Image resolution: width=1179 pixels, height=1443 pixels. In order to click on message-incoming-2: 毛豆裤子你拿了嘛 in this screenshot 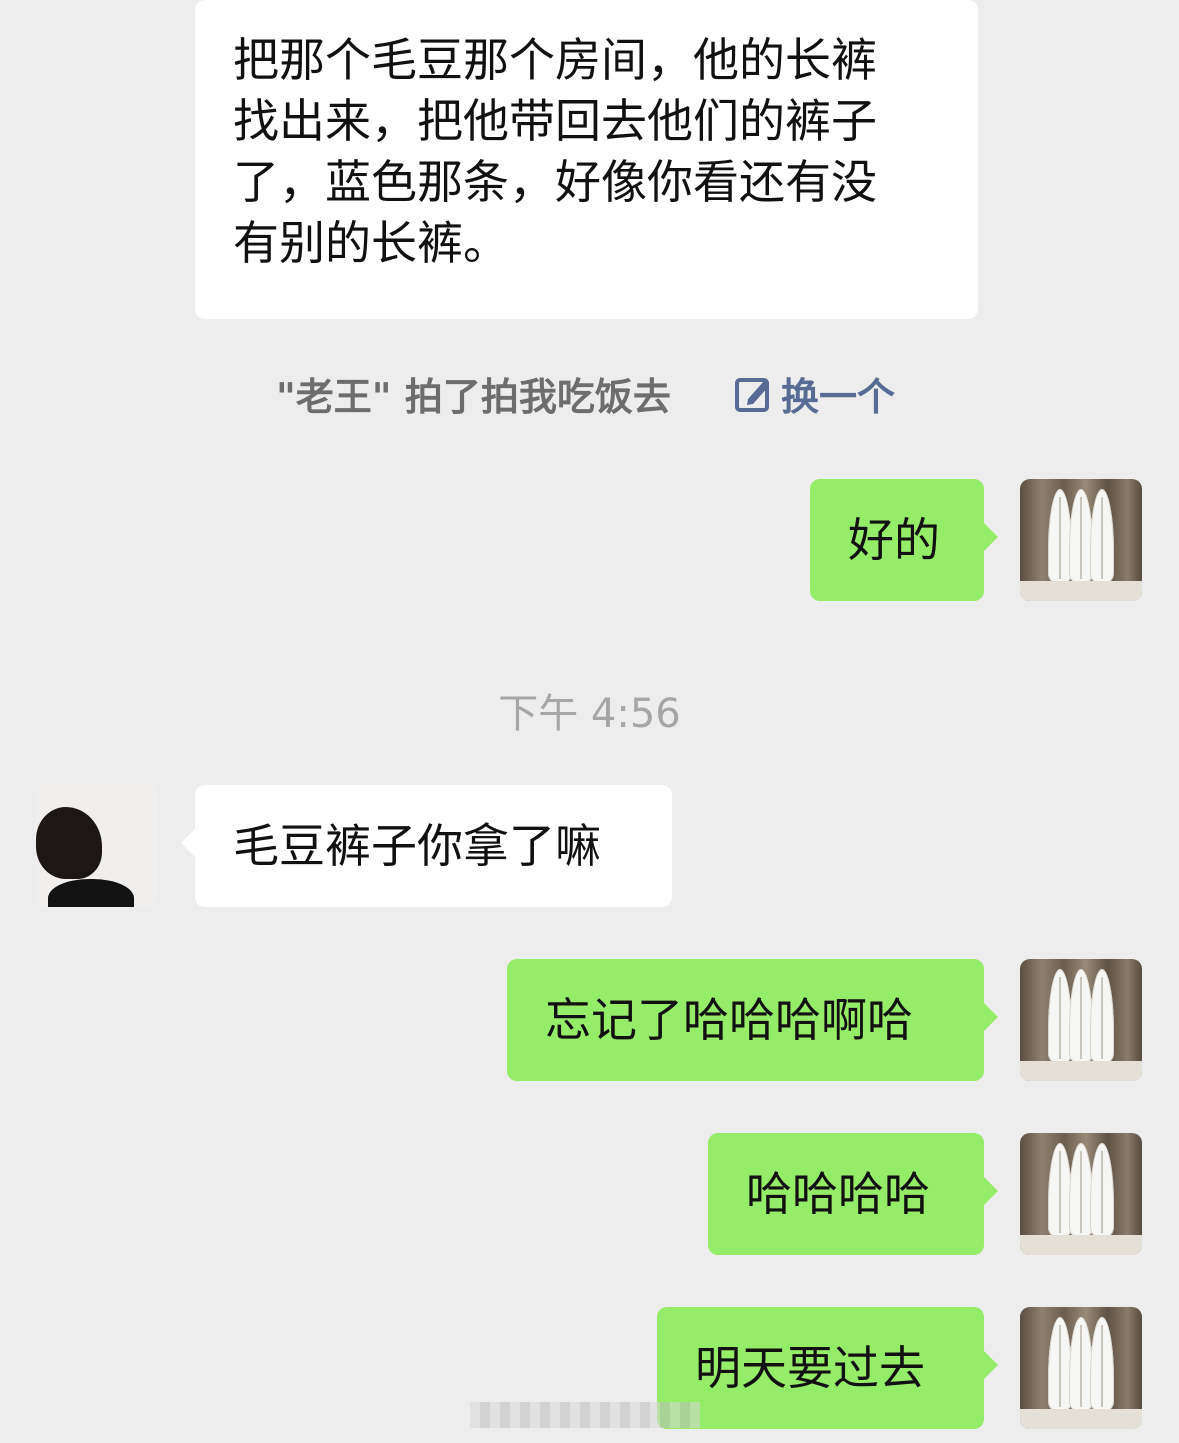, I will do `click(426, 846)`.